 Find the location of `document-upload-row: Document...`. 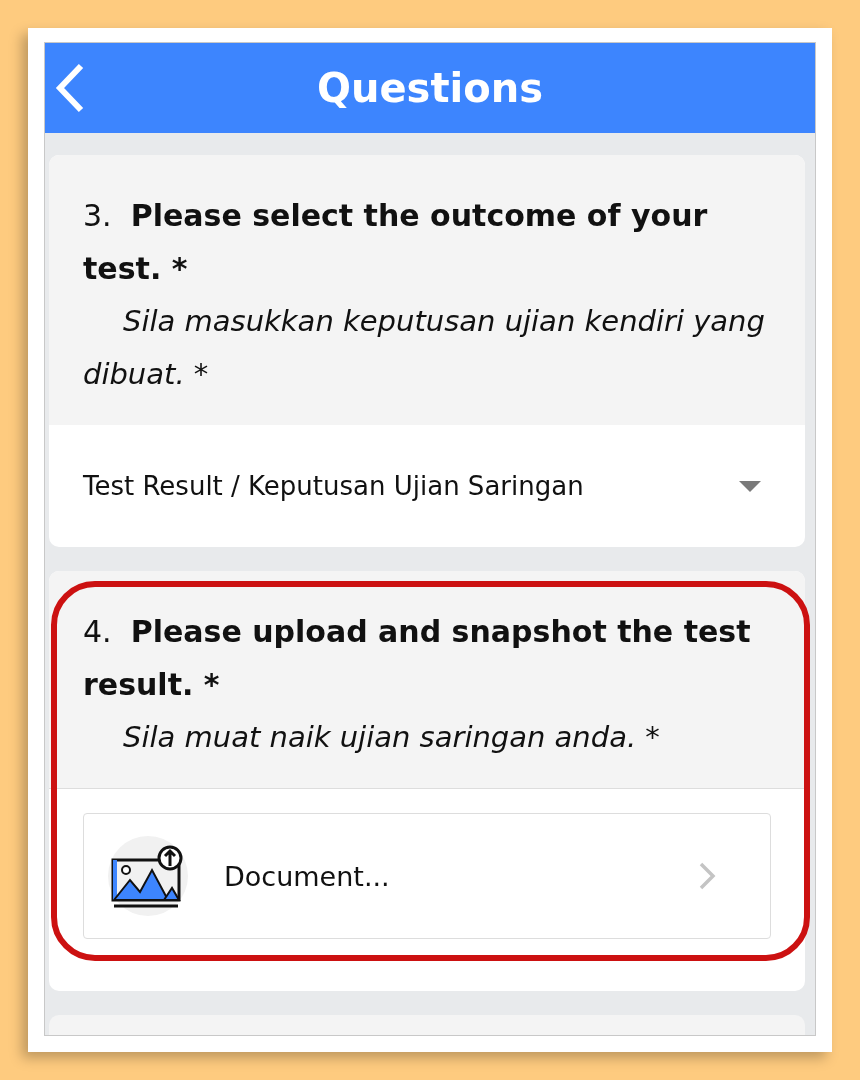

document-upload-row: Document... is located at coordinates (427, 876).